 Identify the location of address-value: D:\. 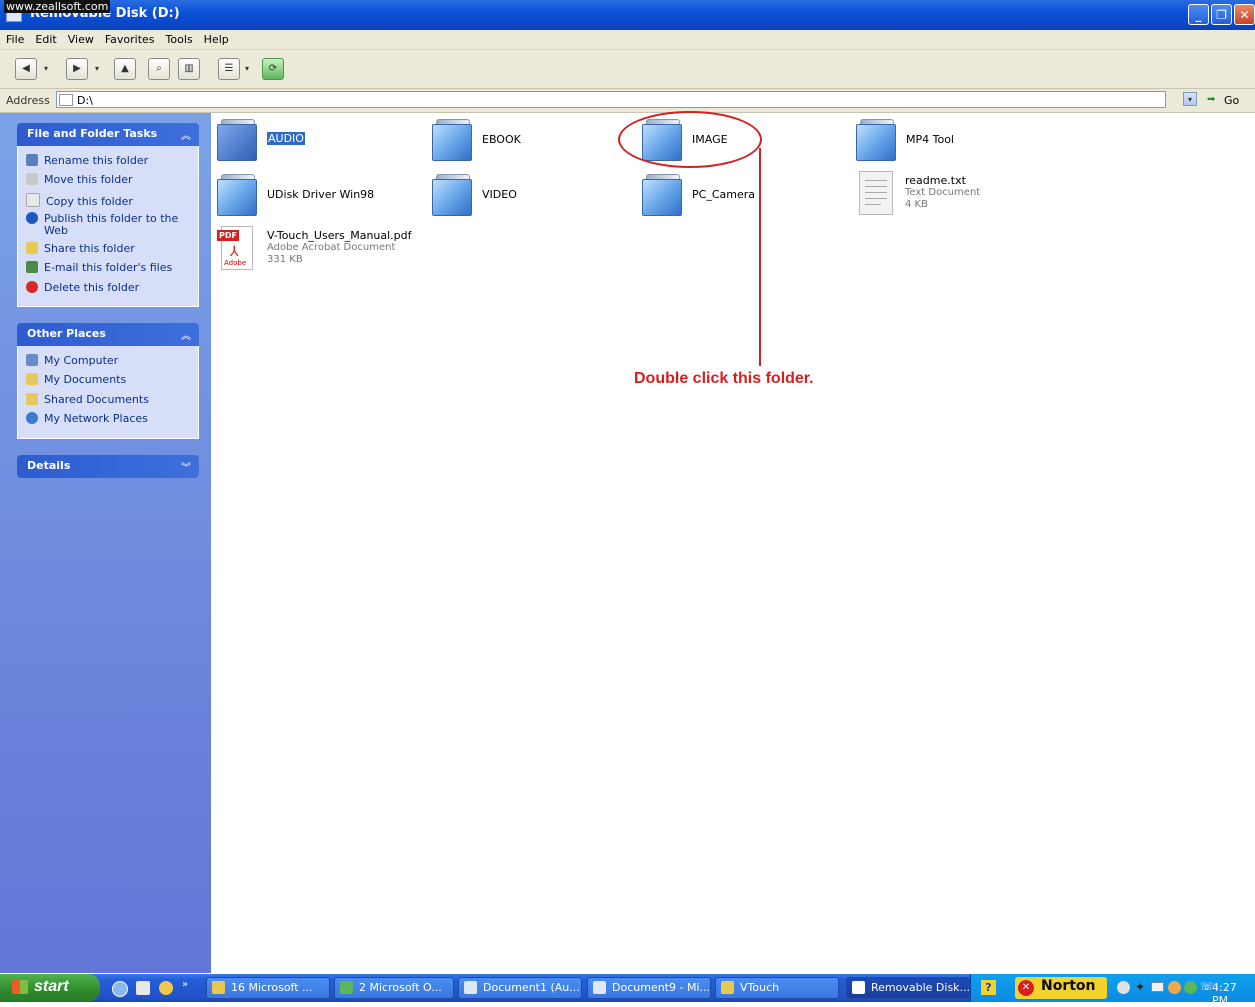
(85, 100).